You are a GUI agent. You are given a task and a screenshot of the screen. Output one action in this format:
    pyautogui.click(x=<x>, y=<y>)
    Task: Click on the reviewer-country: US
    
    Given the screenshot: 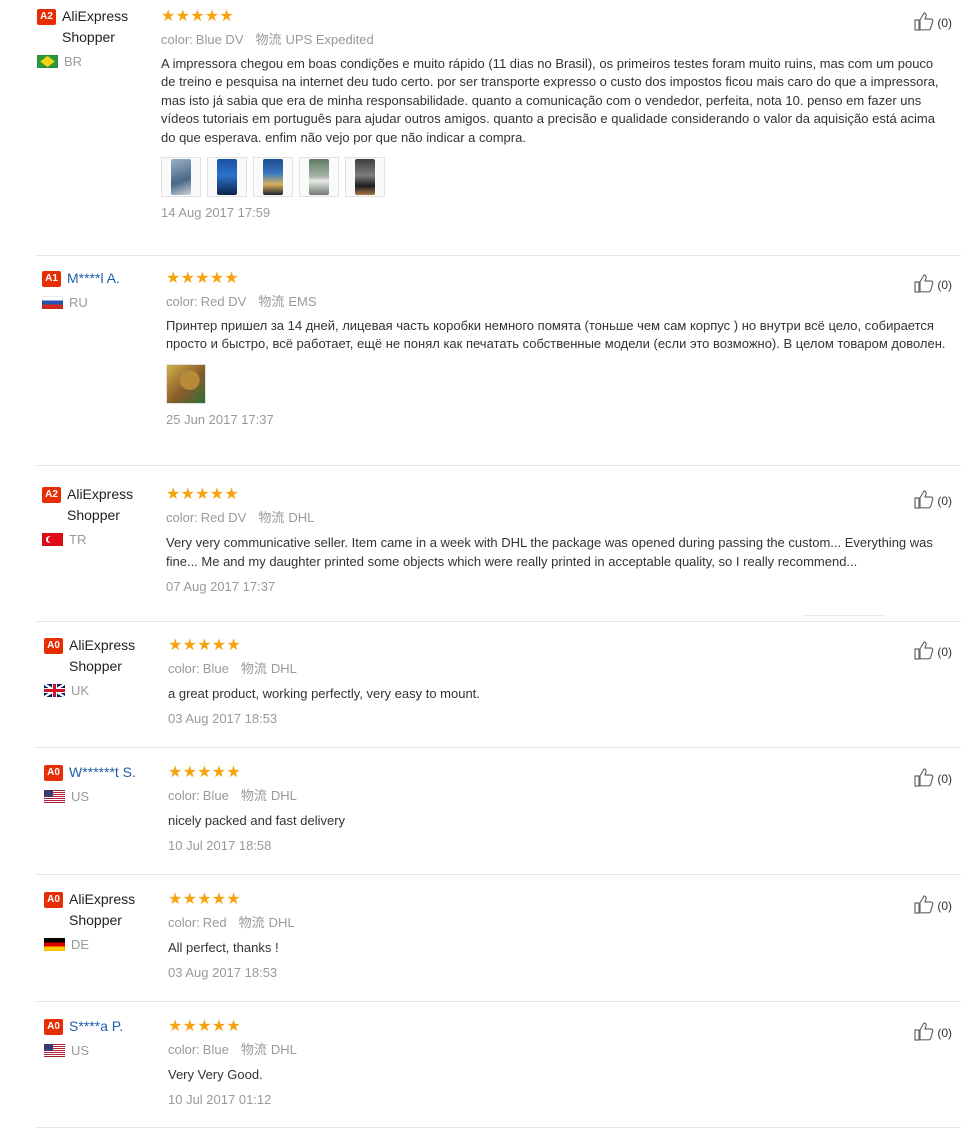 What is the action you would take?
    pyautogui.click(x=103, y=1050)
    